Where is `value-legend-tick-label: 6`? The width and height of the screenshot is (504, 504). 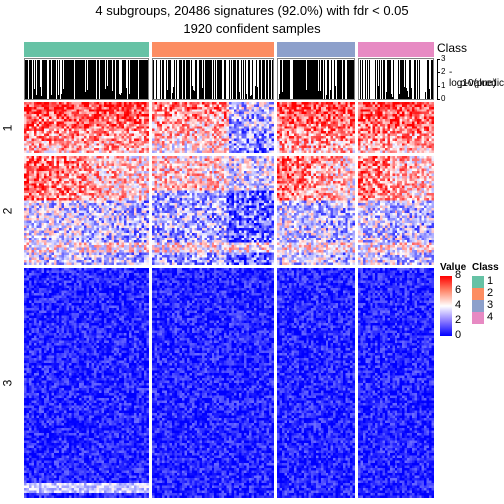
value-legend-tick-label: 6 is located at coordinates (458, 290).